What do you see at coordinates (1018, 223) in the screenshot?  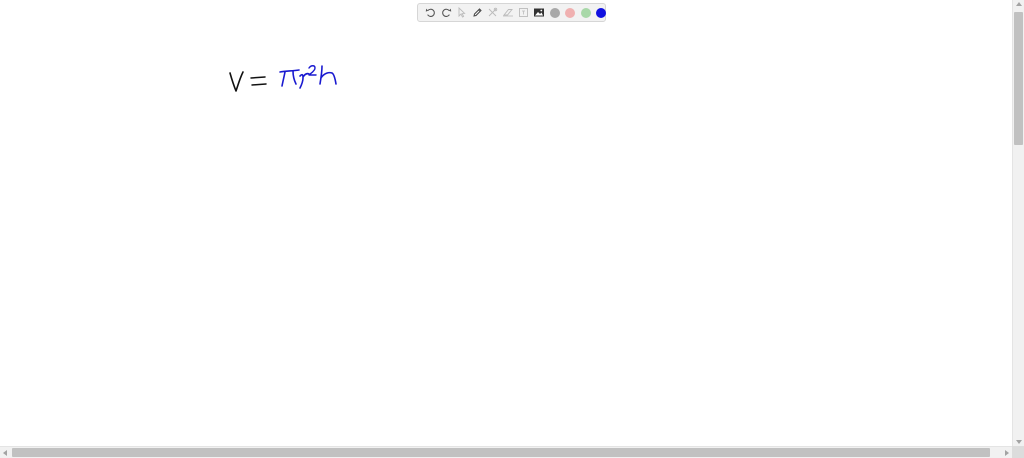 I see `vertical-scrollbar` at bounding box center [1018, 223].